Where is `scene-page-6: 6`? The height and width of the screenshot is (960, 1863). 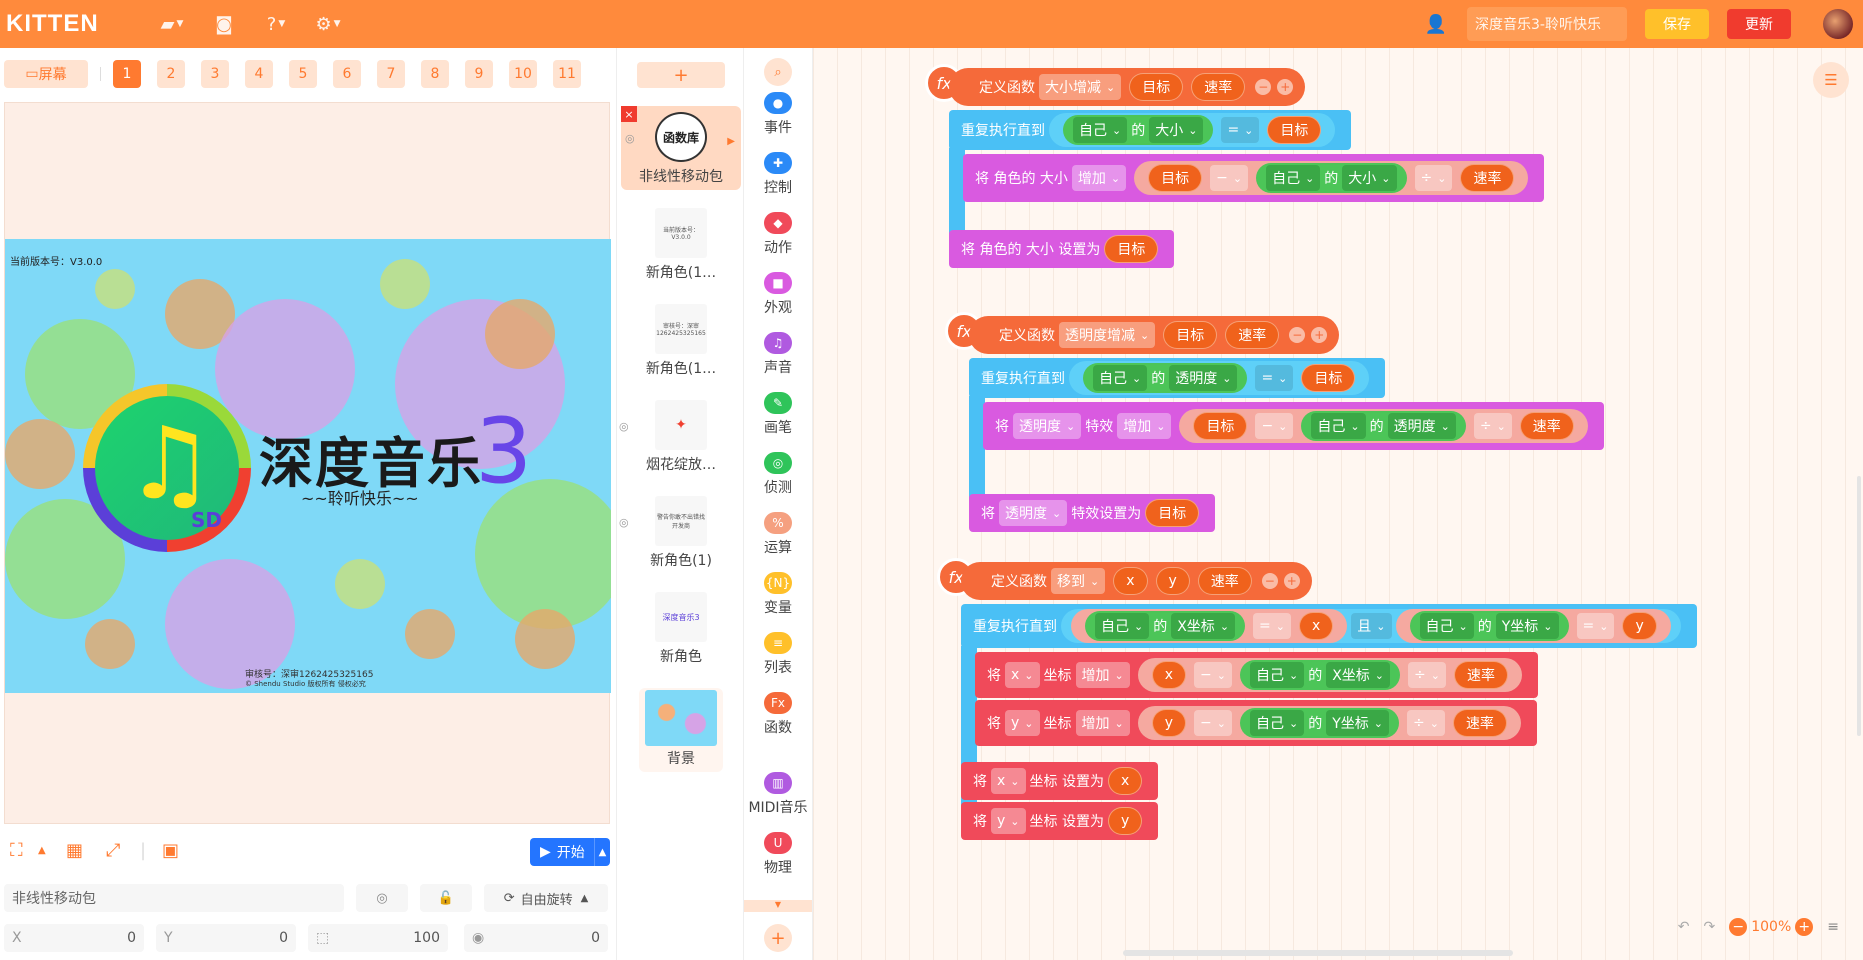 scene-page-6: 6 is located at coordinates (347, 74).